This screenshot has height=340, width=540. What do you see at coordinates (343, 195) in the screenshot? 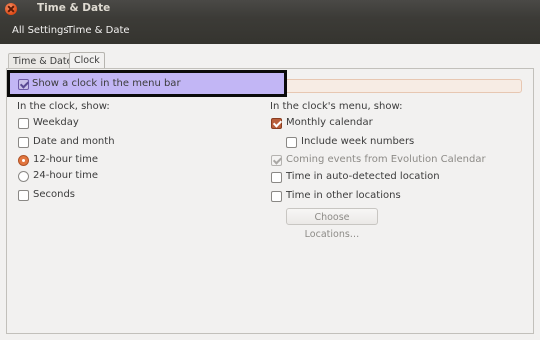
I see `other-locations-label: Time in other locations` at bounding box center [343, 195].